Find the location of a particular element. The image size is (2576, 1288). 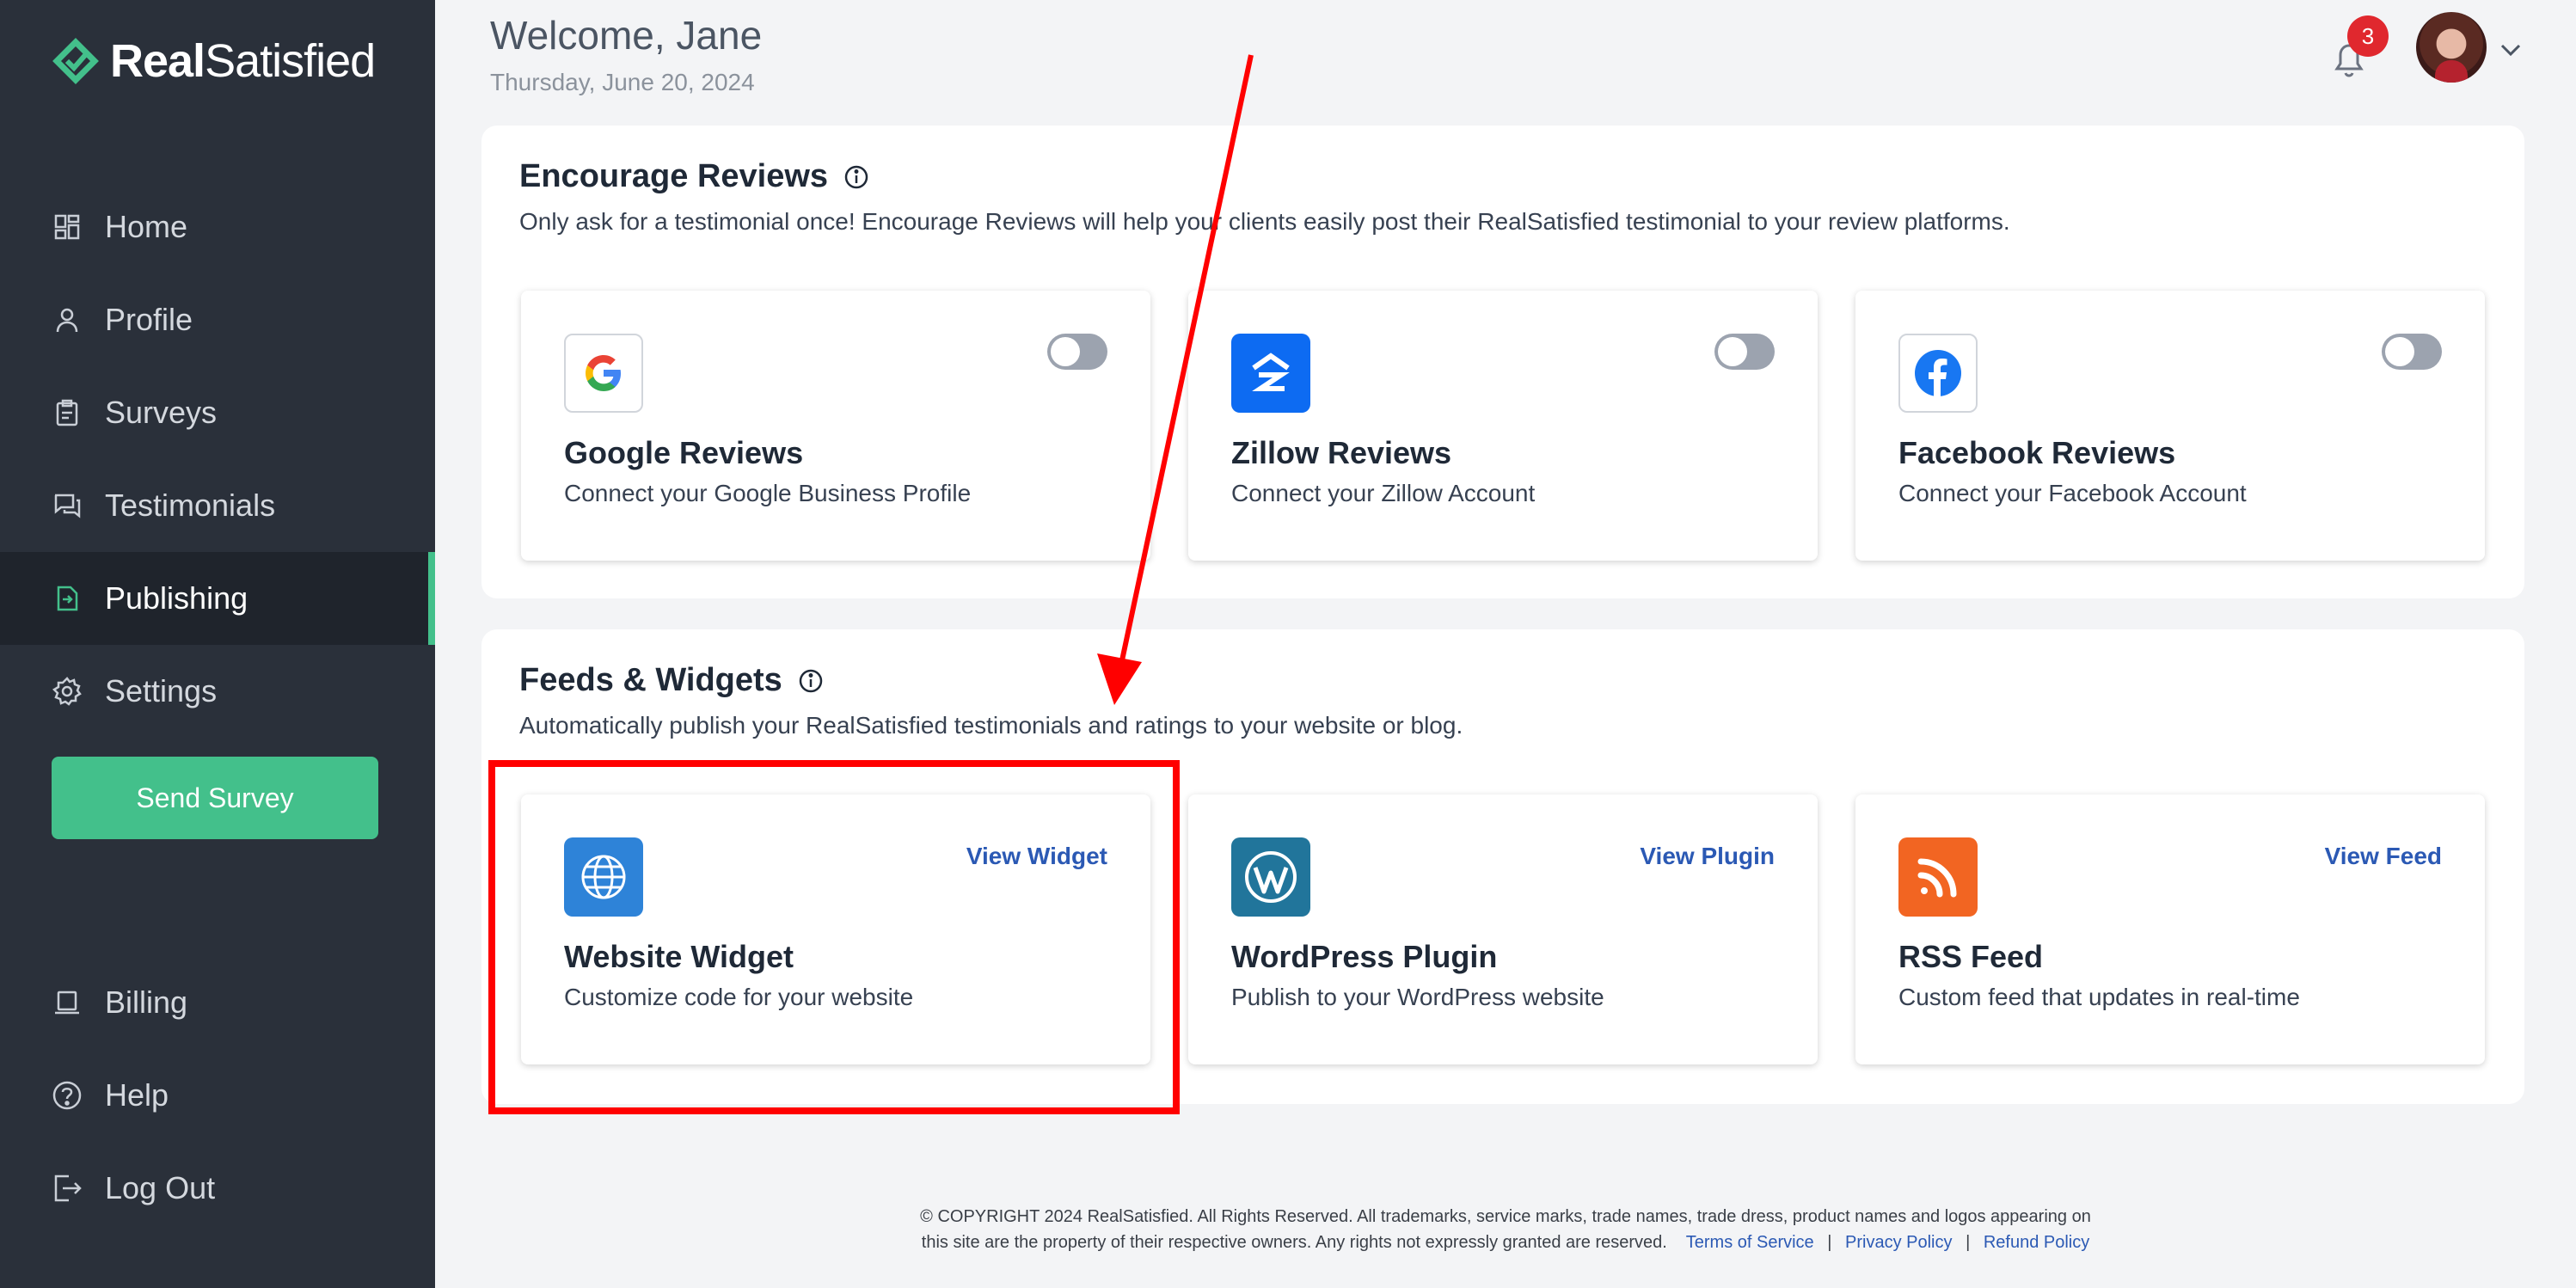

avatar is located at coordinates (2451, 47).